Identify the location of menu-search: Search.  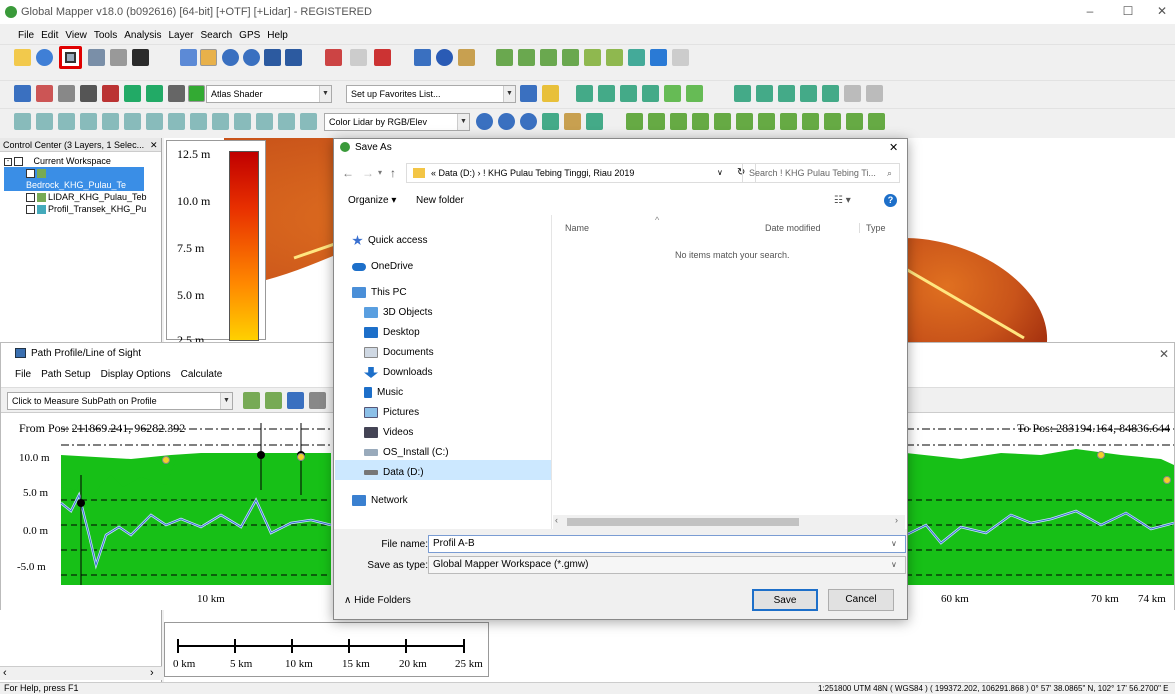
(216, 35).